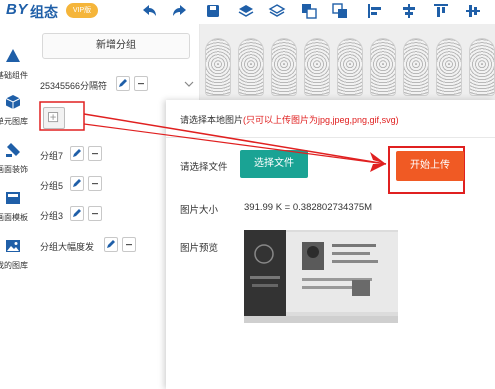 Image resolution: width=495 pixels, height=389 pixels. I want to click on chevron-down-icon, so click(189, 84).